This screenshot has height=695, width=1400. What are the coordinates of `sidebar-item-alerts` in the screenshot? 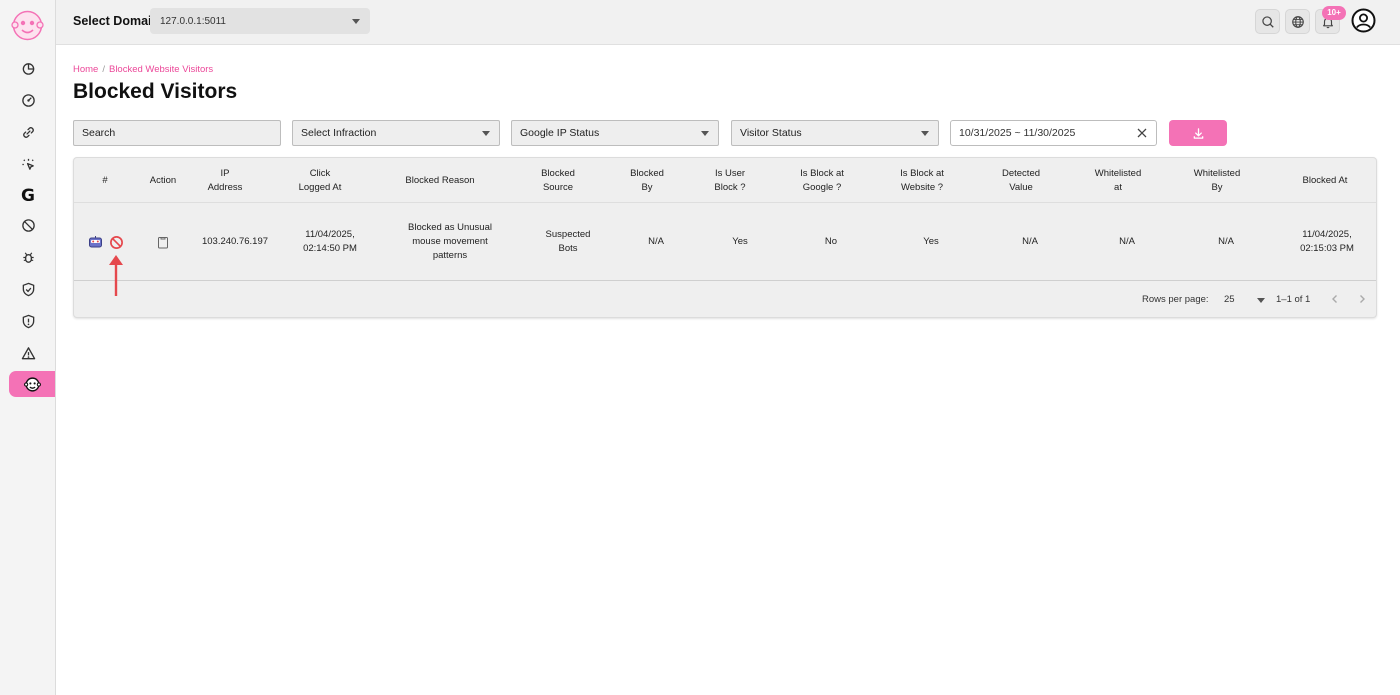 It's located at (28, 353).